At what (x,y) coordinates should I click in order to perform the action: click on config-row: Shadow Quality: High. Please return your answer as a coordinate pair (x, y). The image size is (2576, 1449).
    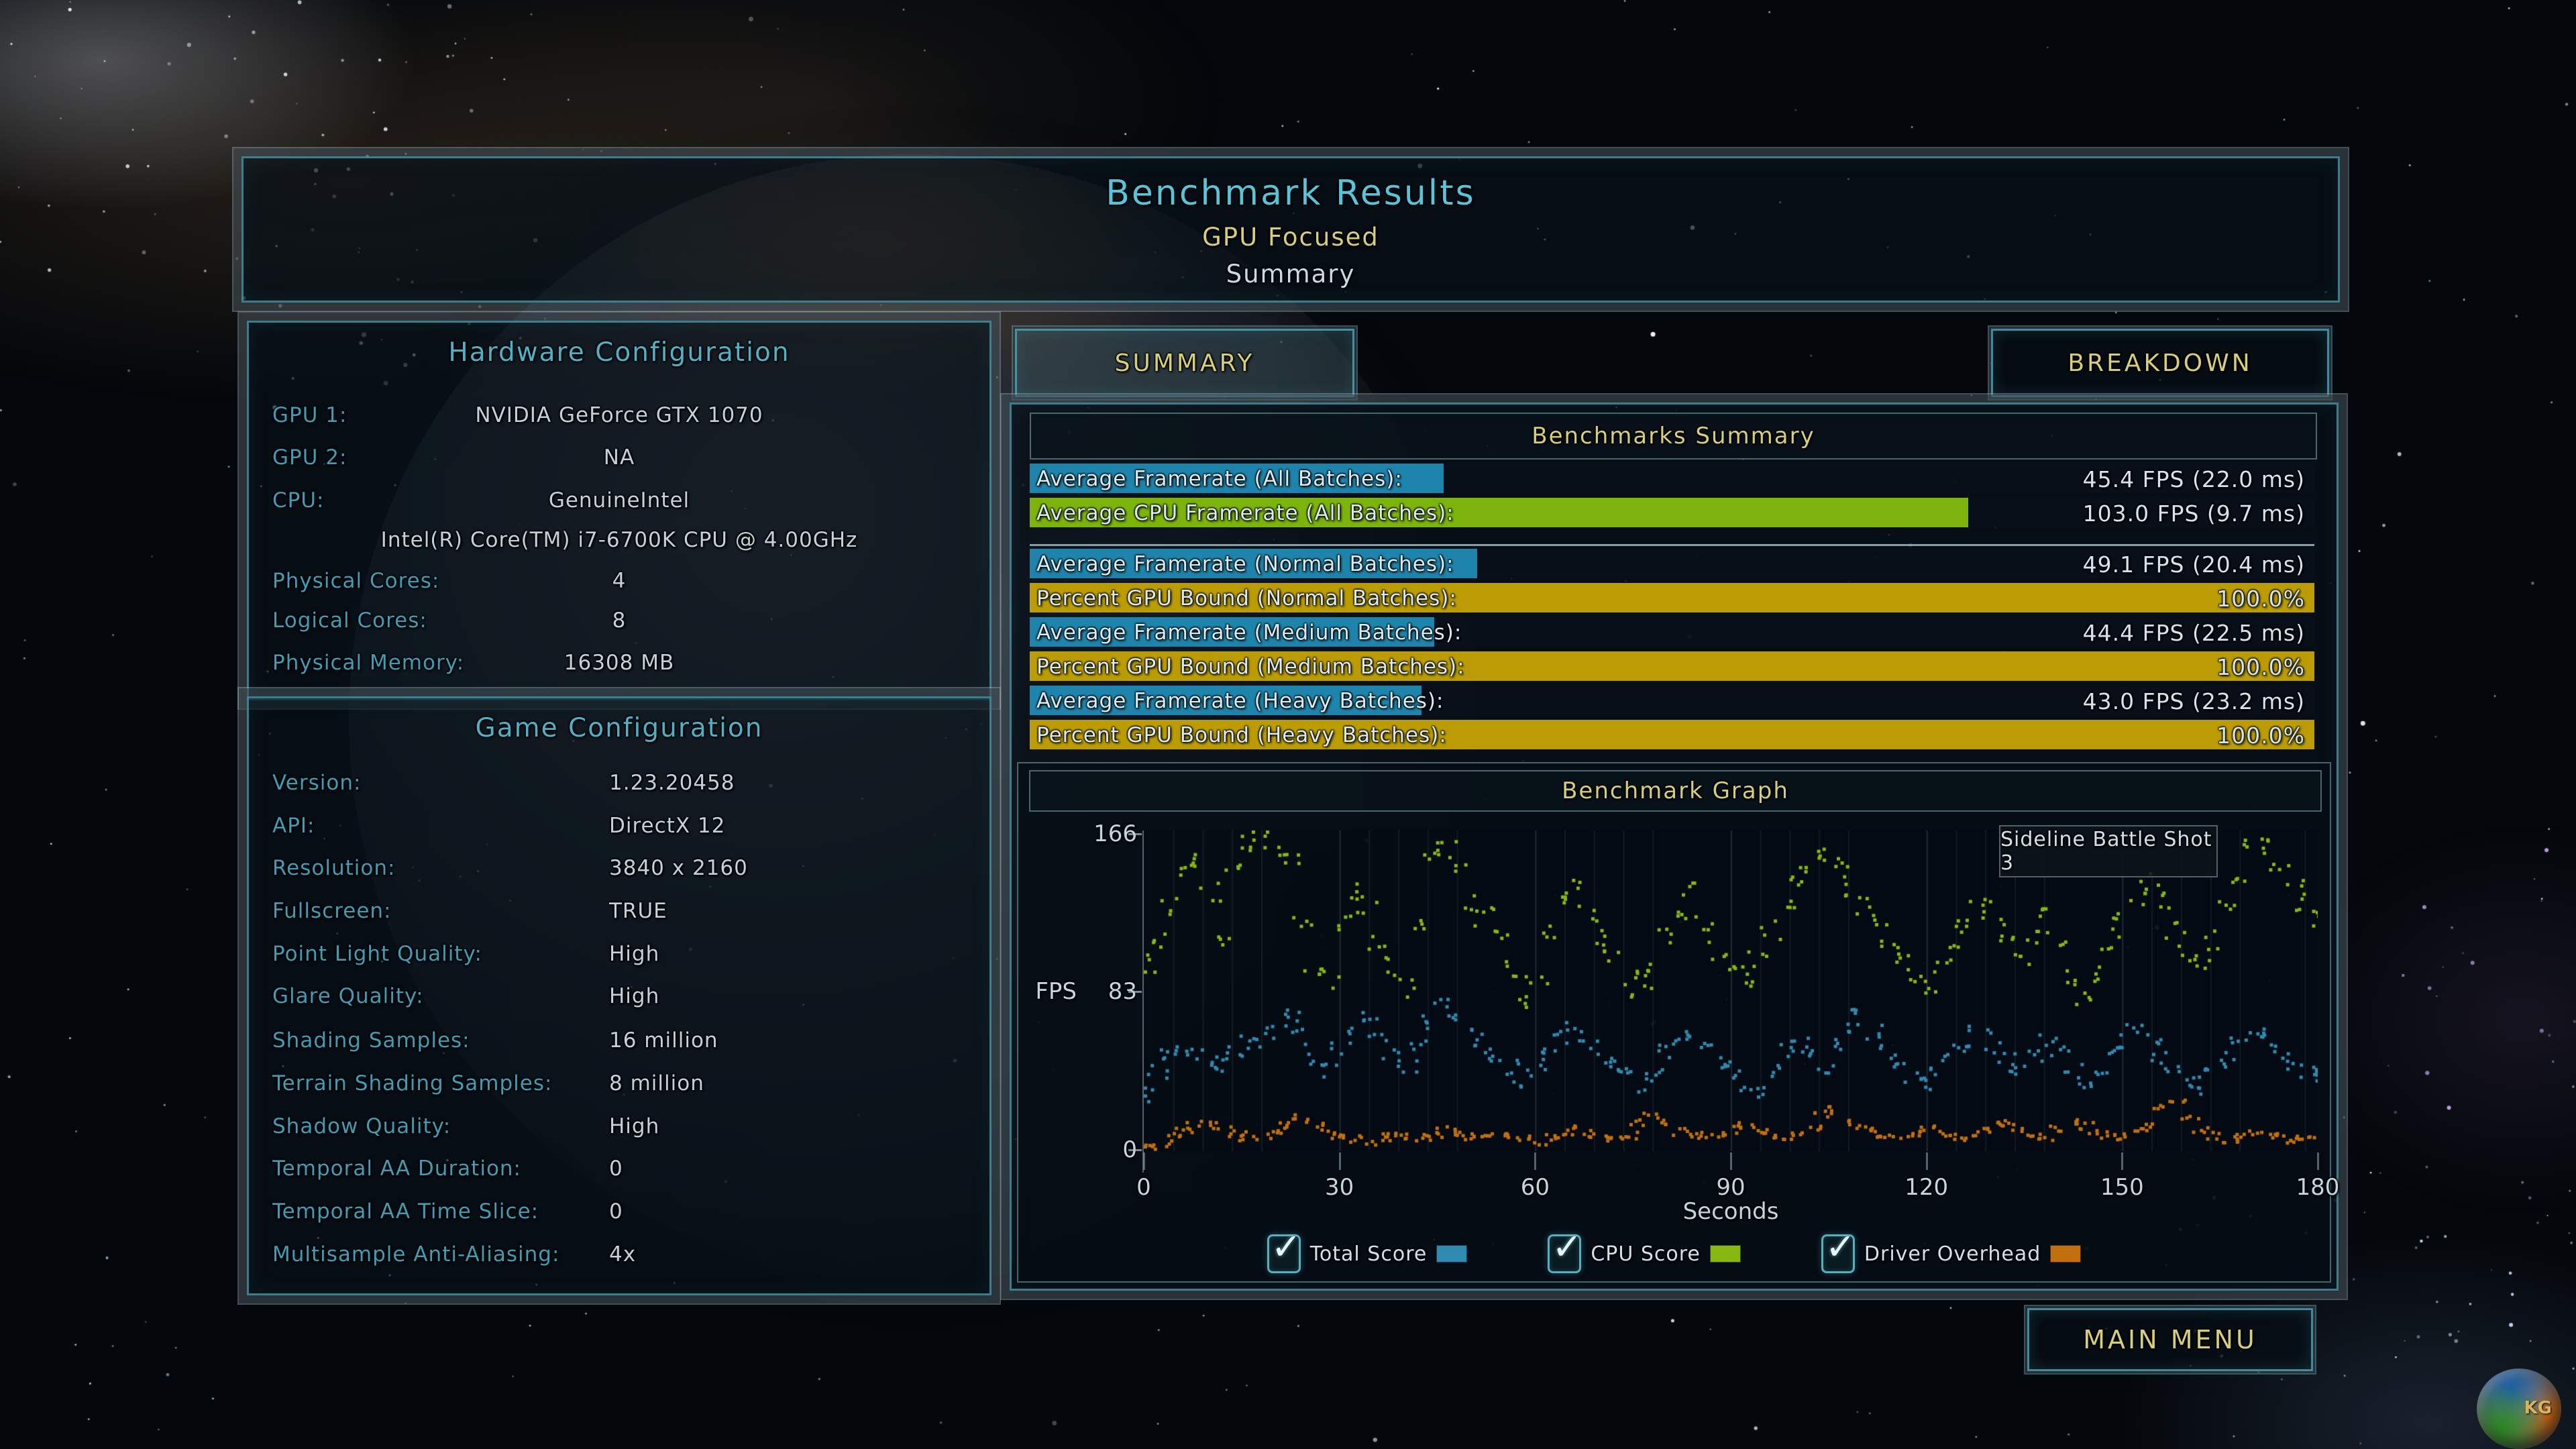
    Looking at the image, I should click on (619, 1129).